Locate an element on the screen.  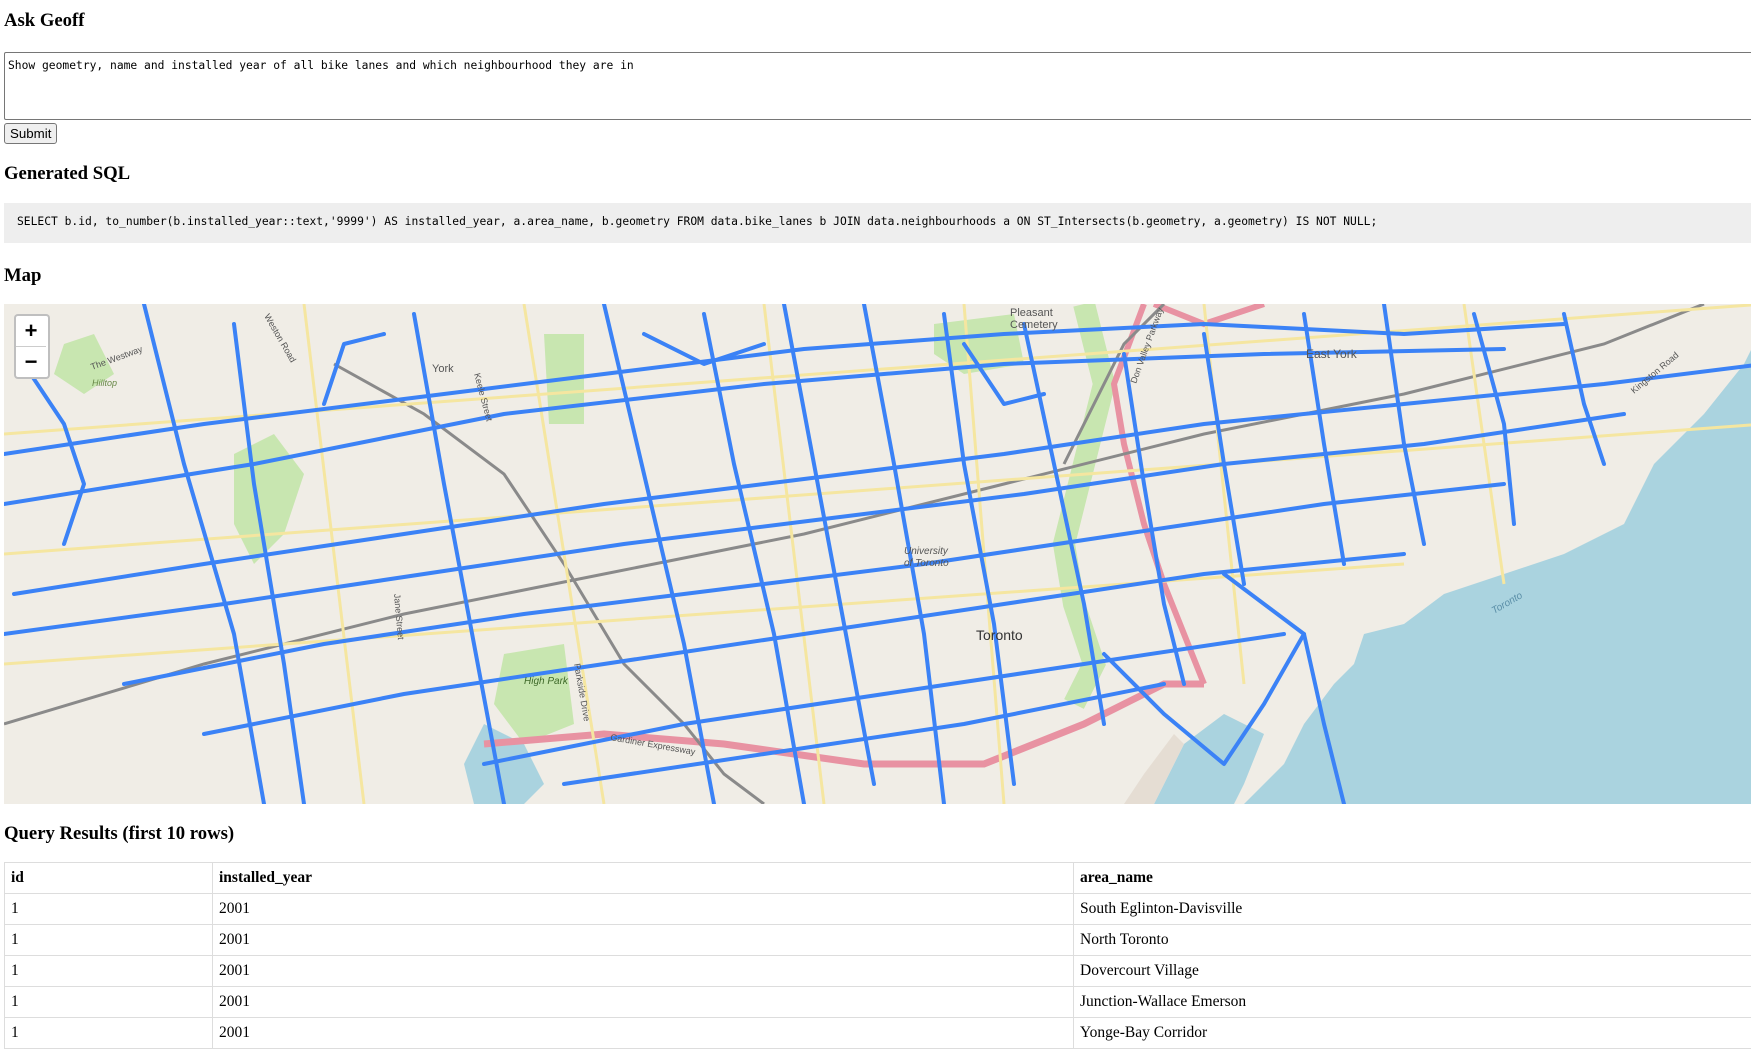
table-row: 1 2001 North Toronto is located at coordinates (878, 940).